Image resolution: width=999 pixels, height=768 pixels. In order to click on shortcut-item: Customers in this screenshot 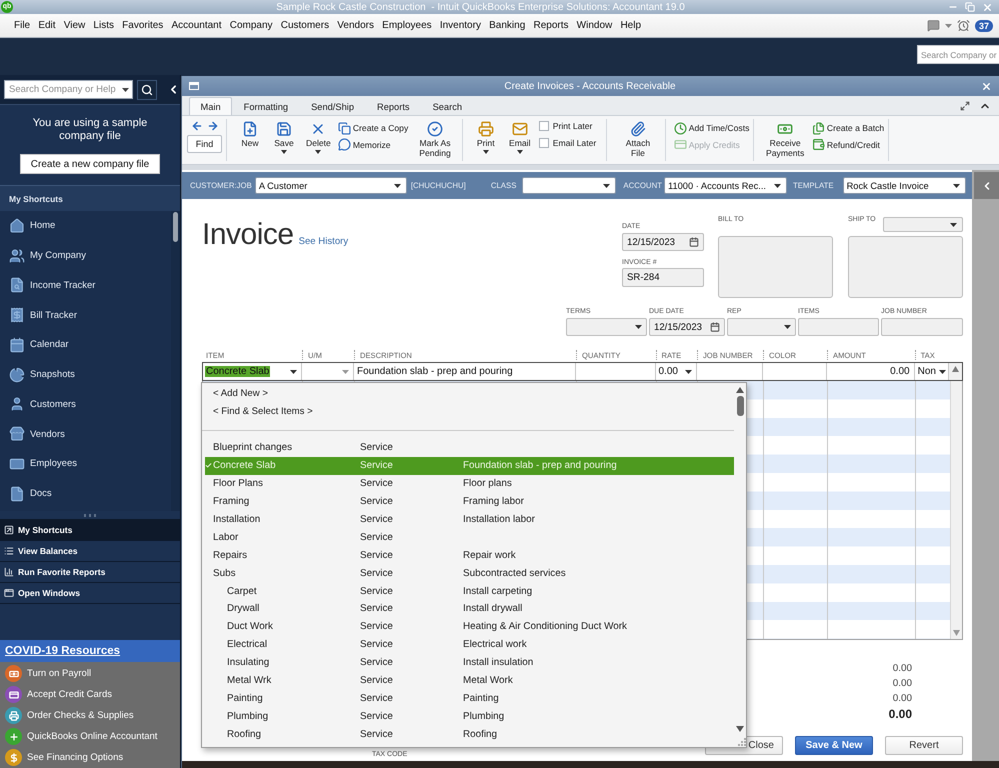, I will do `click(85, 405)`.